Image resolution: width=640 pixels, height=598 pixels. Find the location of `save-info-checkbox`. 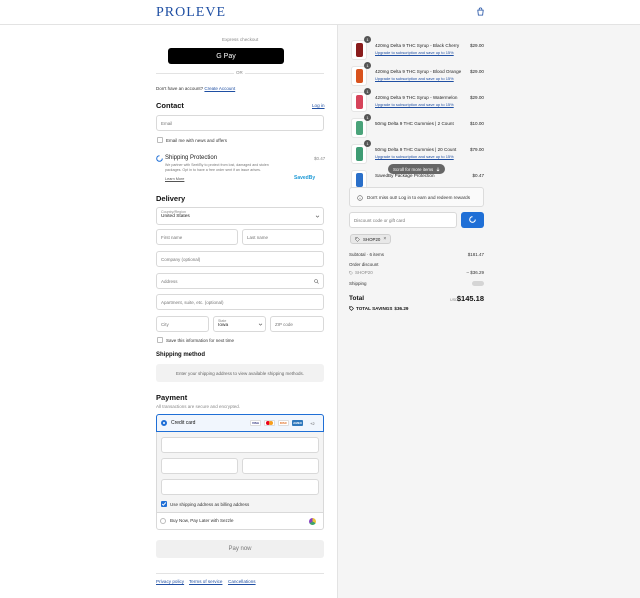

save-info-checkbox is located at coordinates (160, 340).